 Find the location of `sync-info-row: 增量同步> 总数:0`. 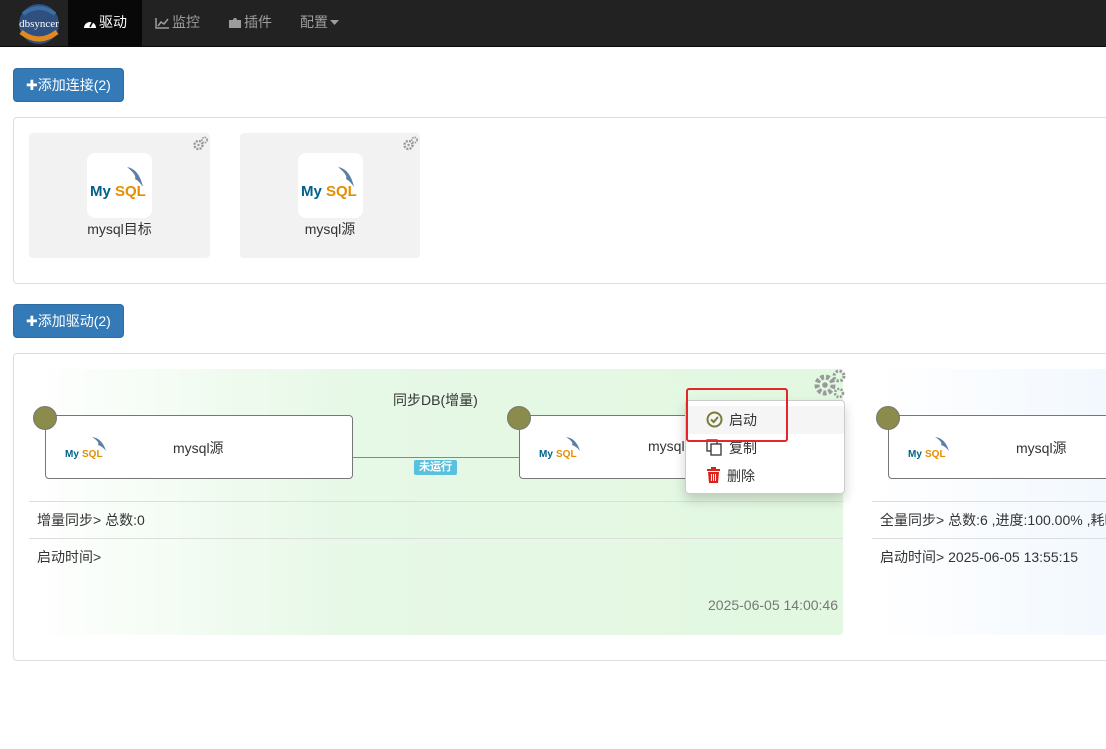

sync-info-row: 增量同步> 总数:0 is located at coordinates (436, 519).